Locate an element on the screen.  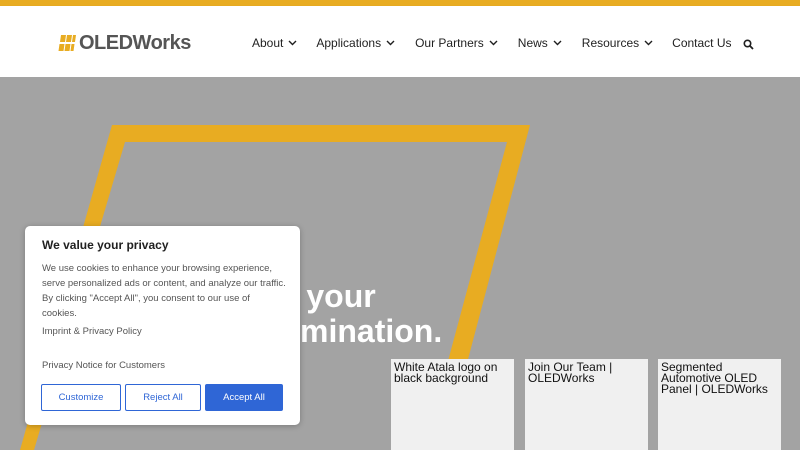
logo: OLEDWorks is located at coordinates (124, 43).